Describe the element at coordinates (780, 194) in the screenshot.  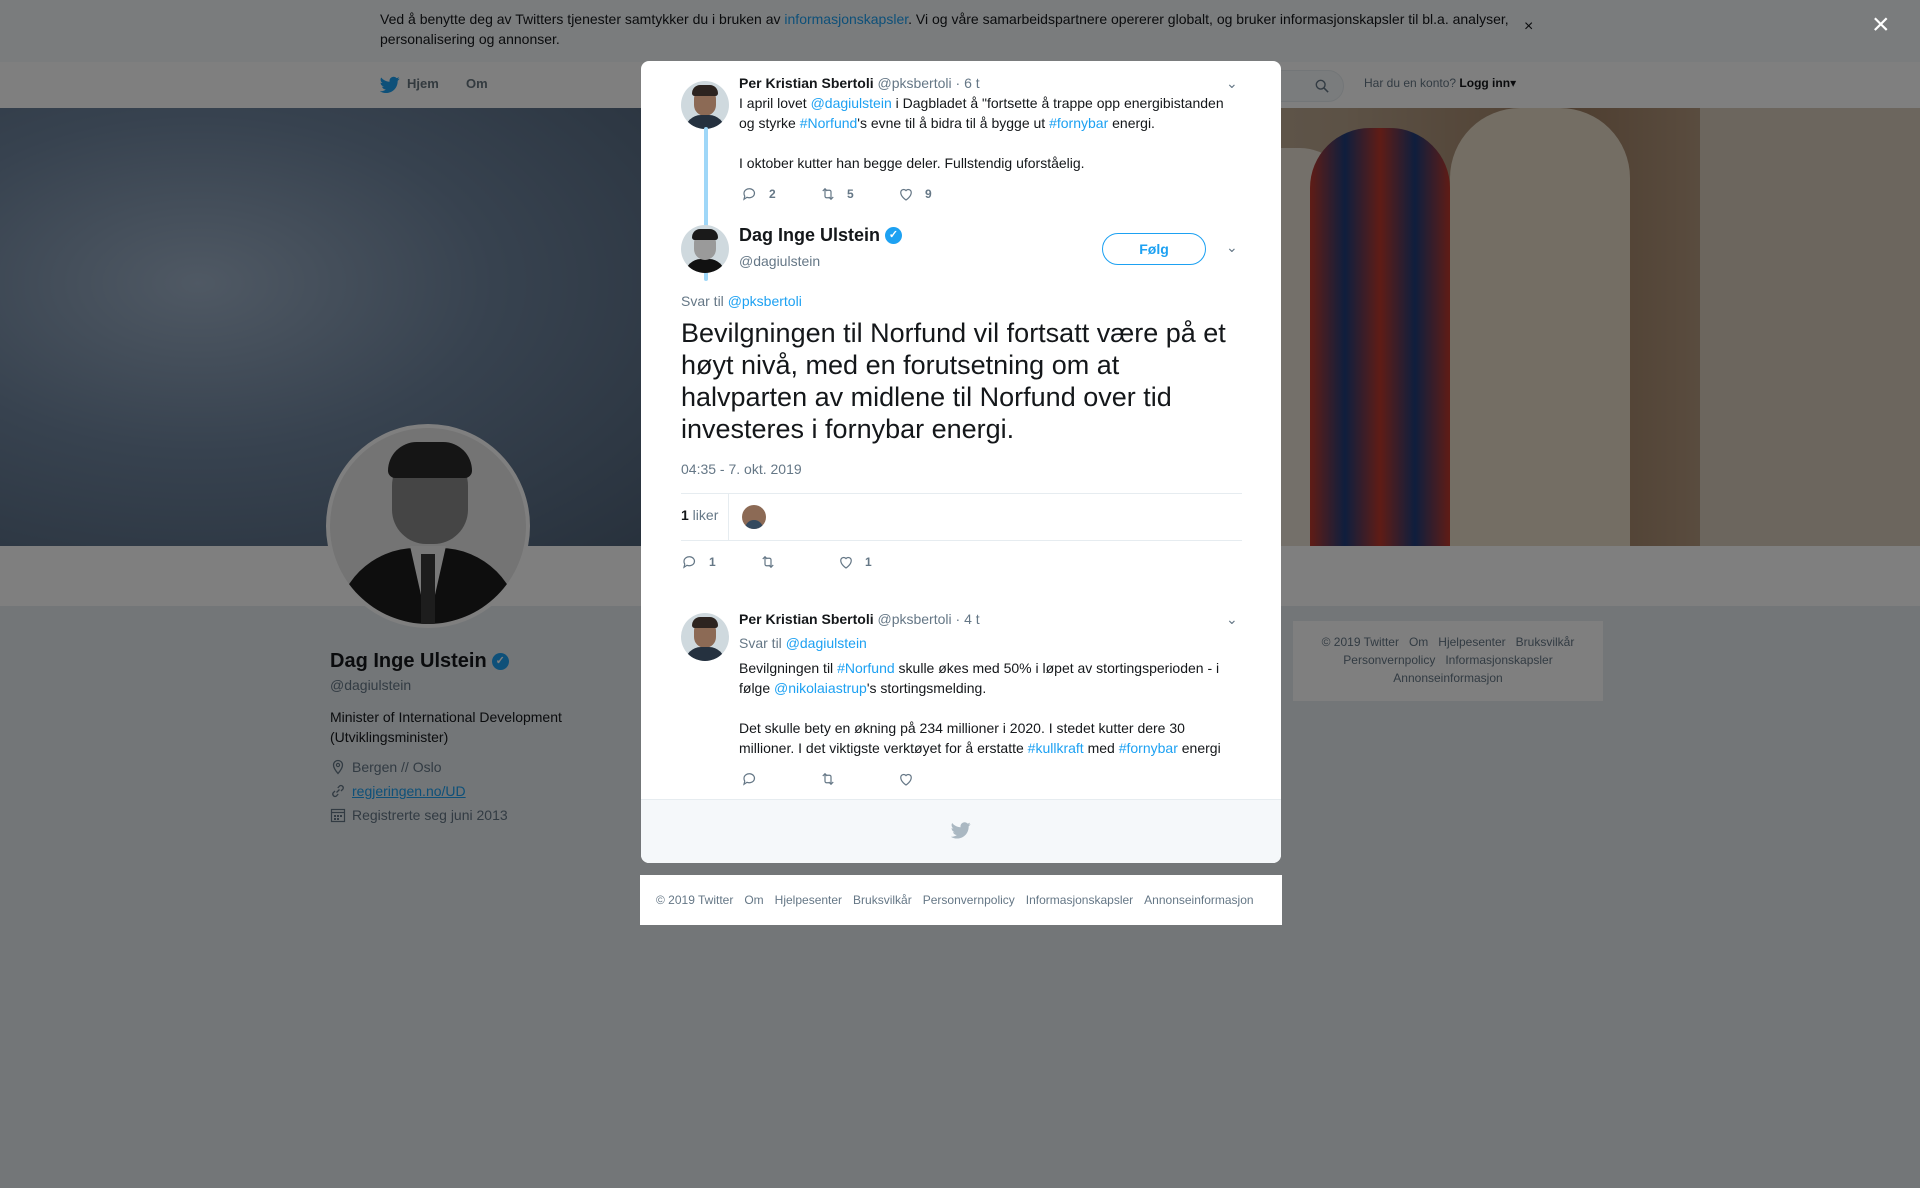
I see `reply-button: 2` at that location.